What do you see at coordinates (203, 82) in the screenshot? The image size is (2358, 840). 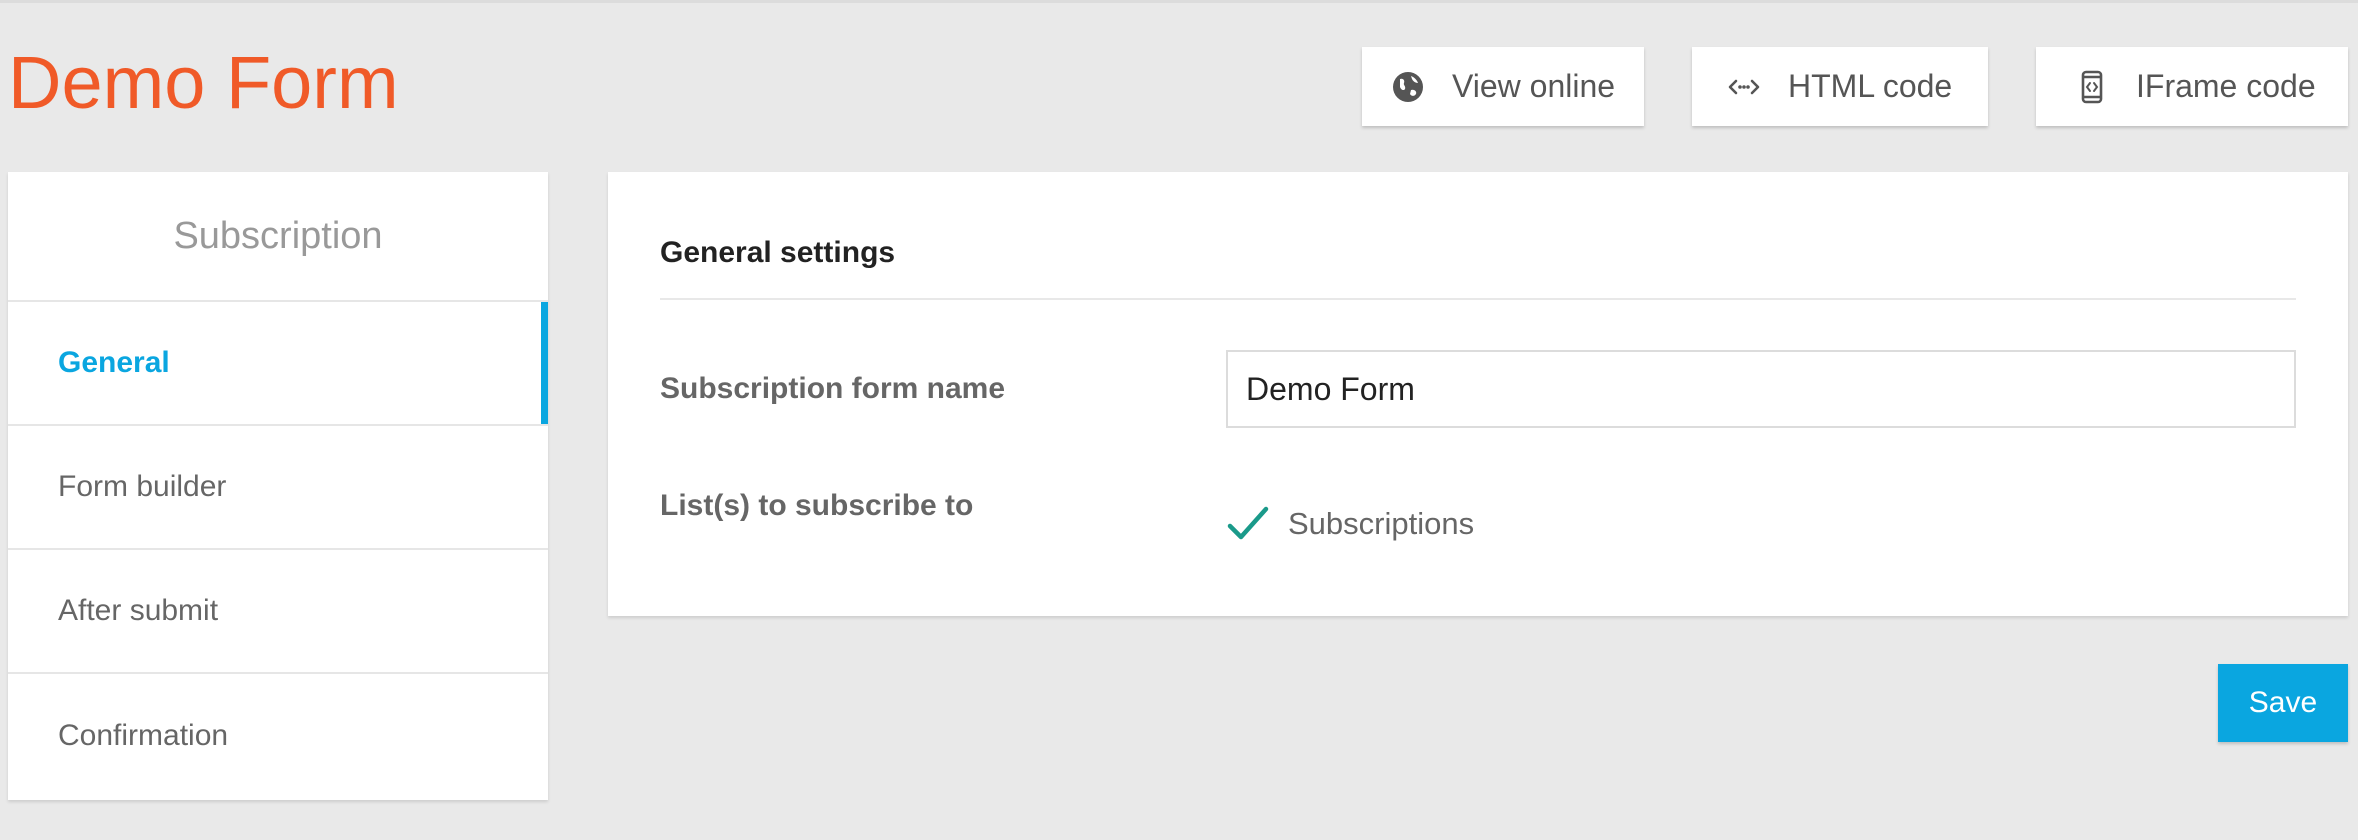 I see `page-title: Demo Form` at bounding box center [203, 82].